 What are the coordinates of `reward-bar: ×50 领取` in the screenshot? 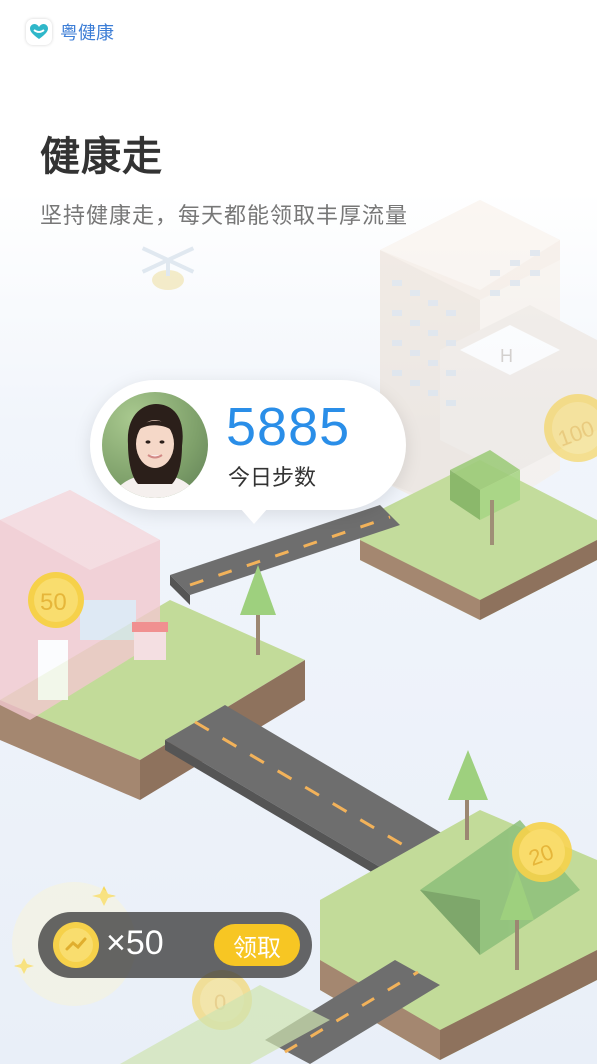 It's located at (175, 945).